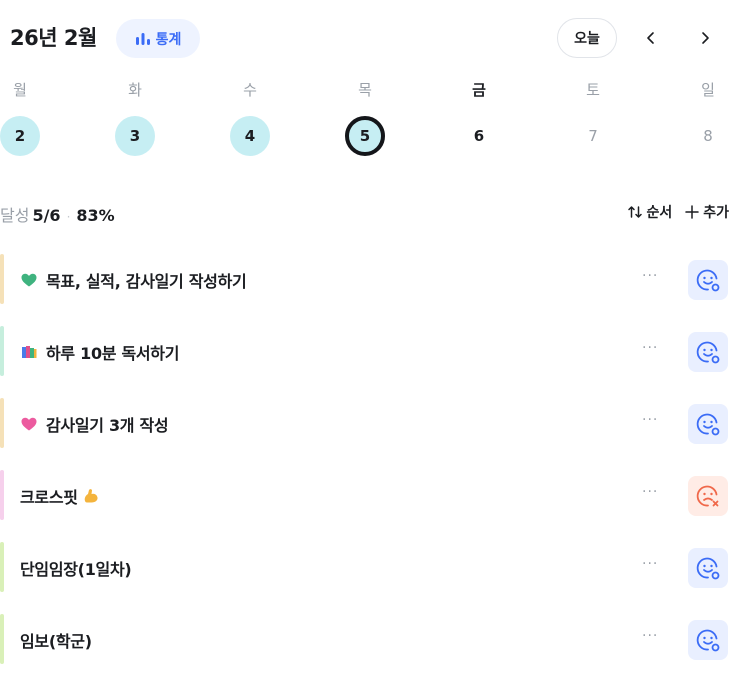  Describe the element at coordinates (29, 280) in the screenshot. I see `green-heart-icon` at that location.